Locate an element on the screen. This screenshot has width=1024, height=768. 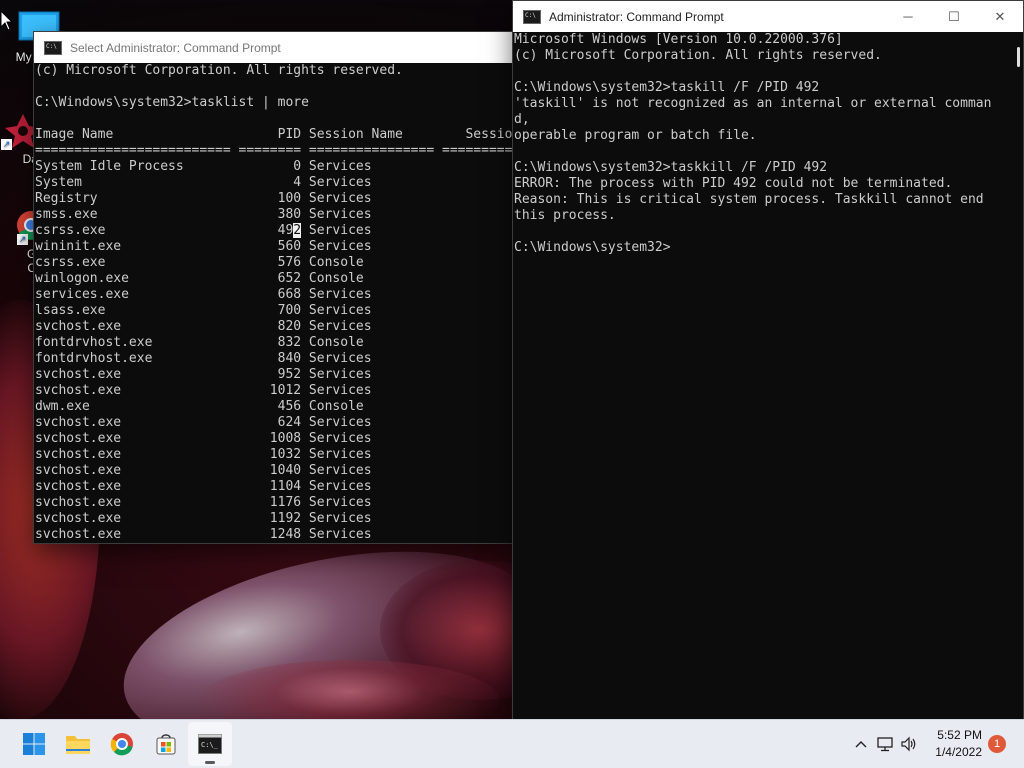
maximize-button: ☐ is located at coordinates (954, 16).